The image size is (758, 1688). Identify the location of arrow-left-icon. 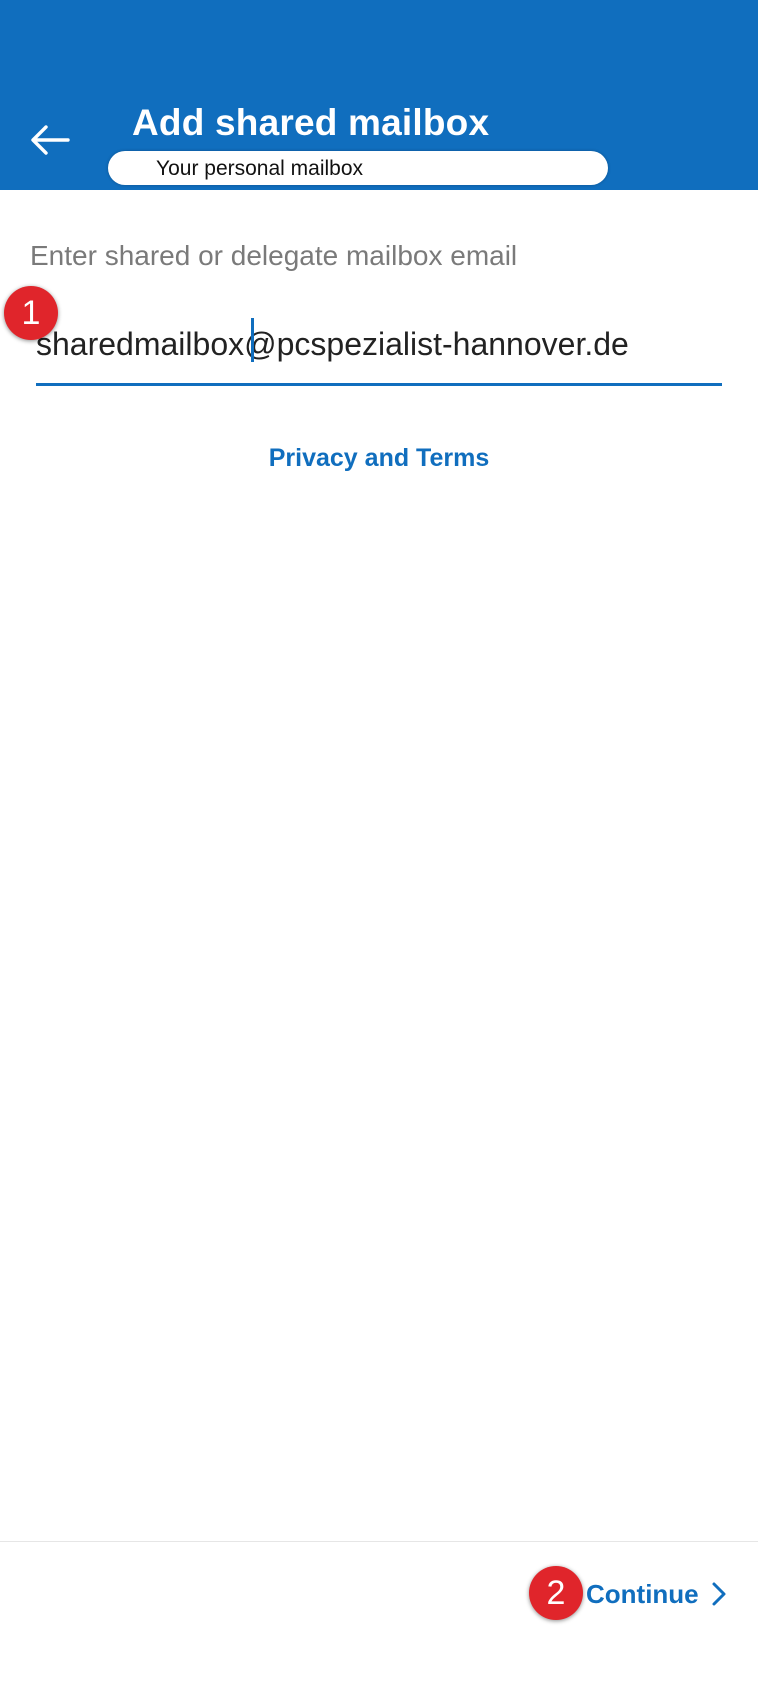
(50, 140).